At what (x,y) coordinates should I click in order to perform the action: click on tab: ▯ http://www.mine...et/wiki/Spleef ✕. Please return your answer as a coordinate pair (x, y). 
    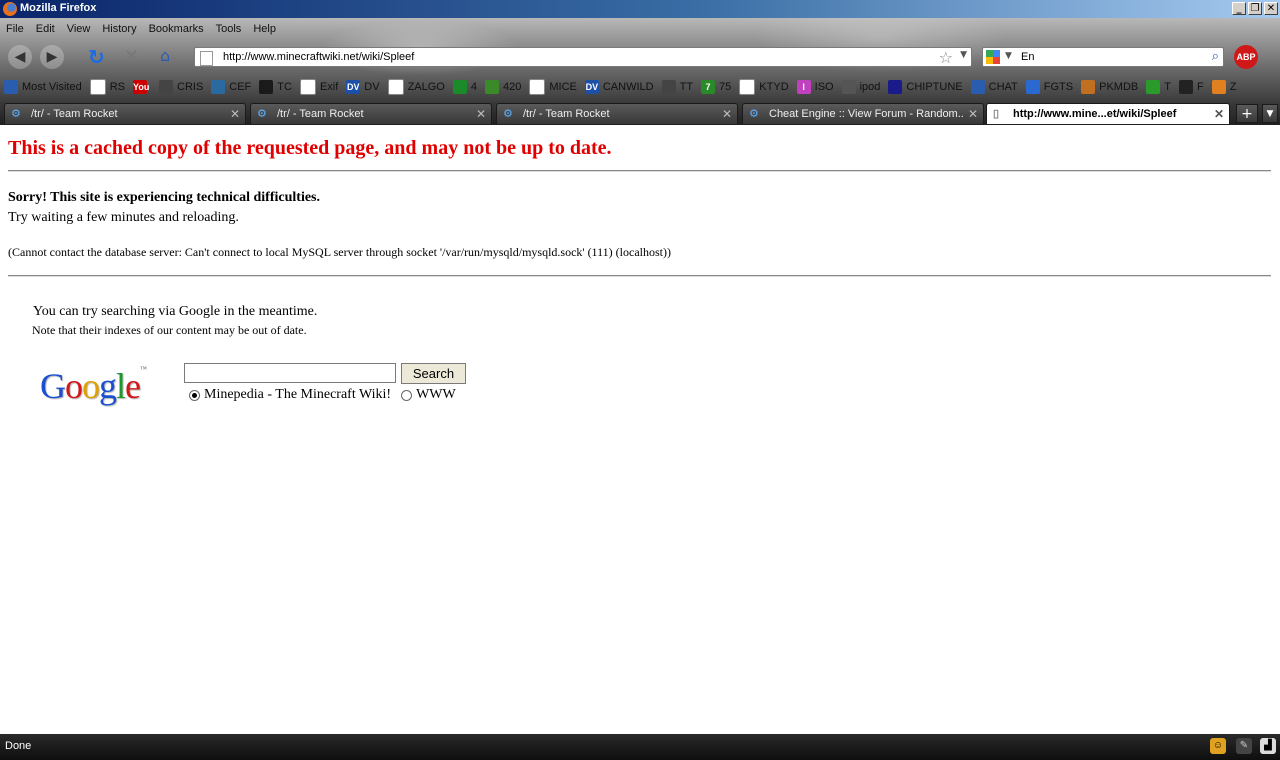
    Looking at the image, I should click on (1108, 113).